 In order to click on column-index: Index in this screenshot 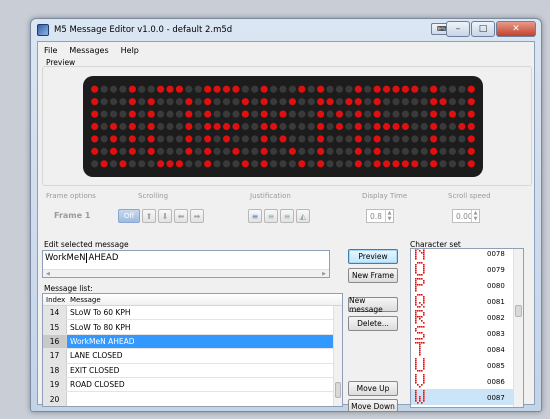, I will do `click(55, 300)`.